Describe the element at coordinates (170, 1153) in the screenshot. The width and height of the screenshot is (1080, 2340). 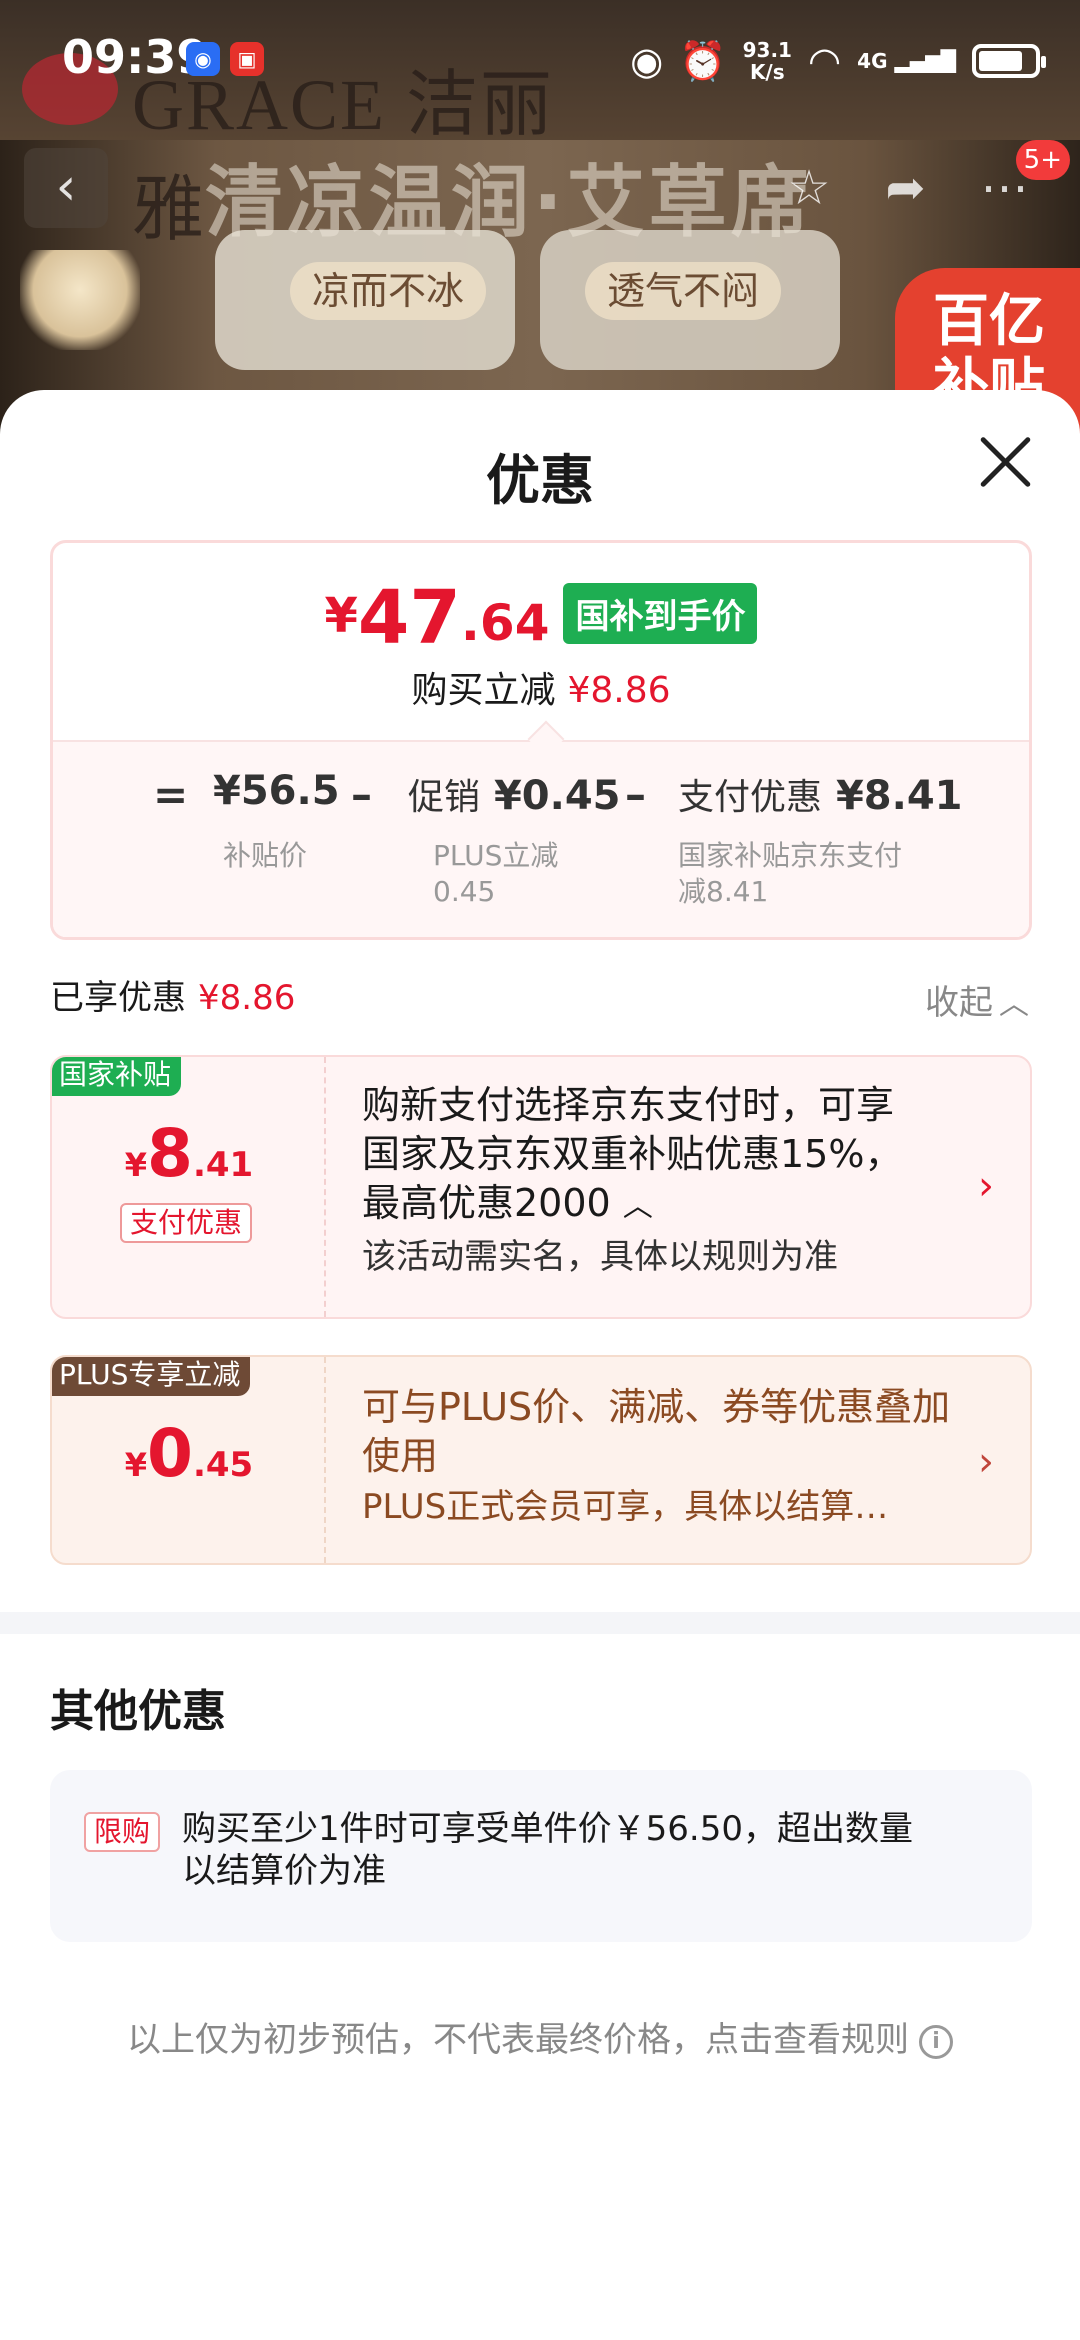
I see `offer-amount-integer: 8` at that location.